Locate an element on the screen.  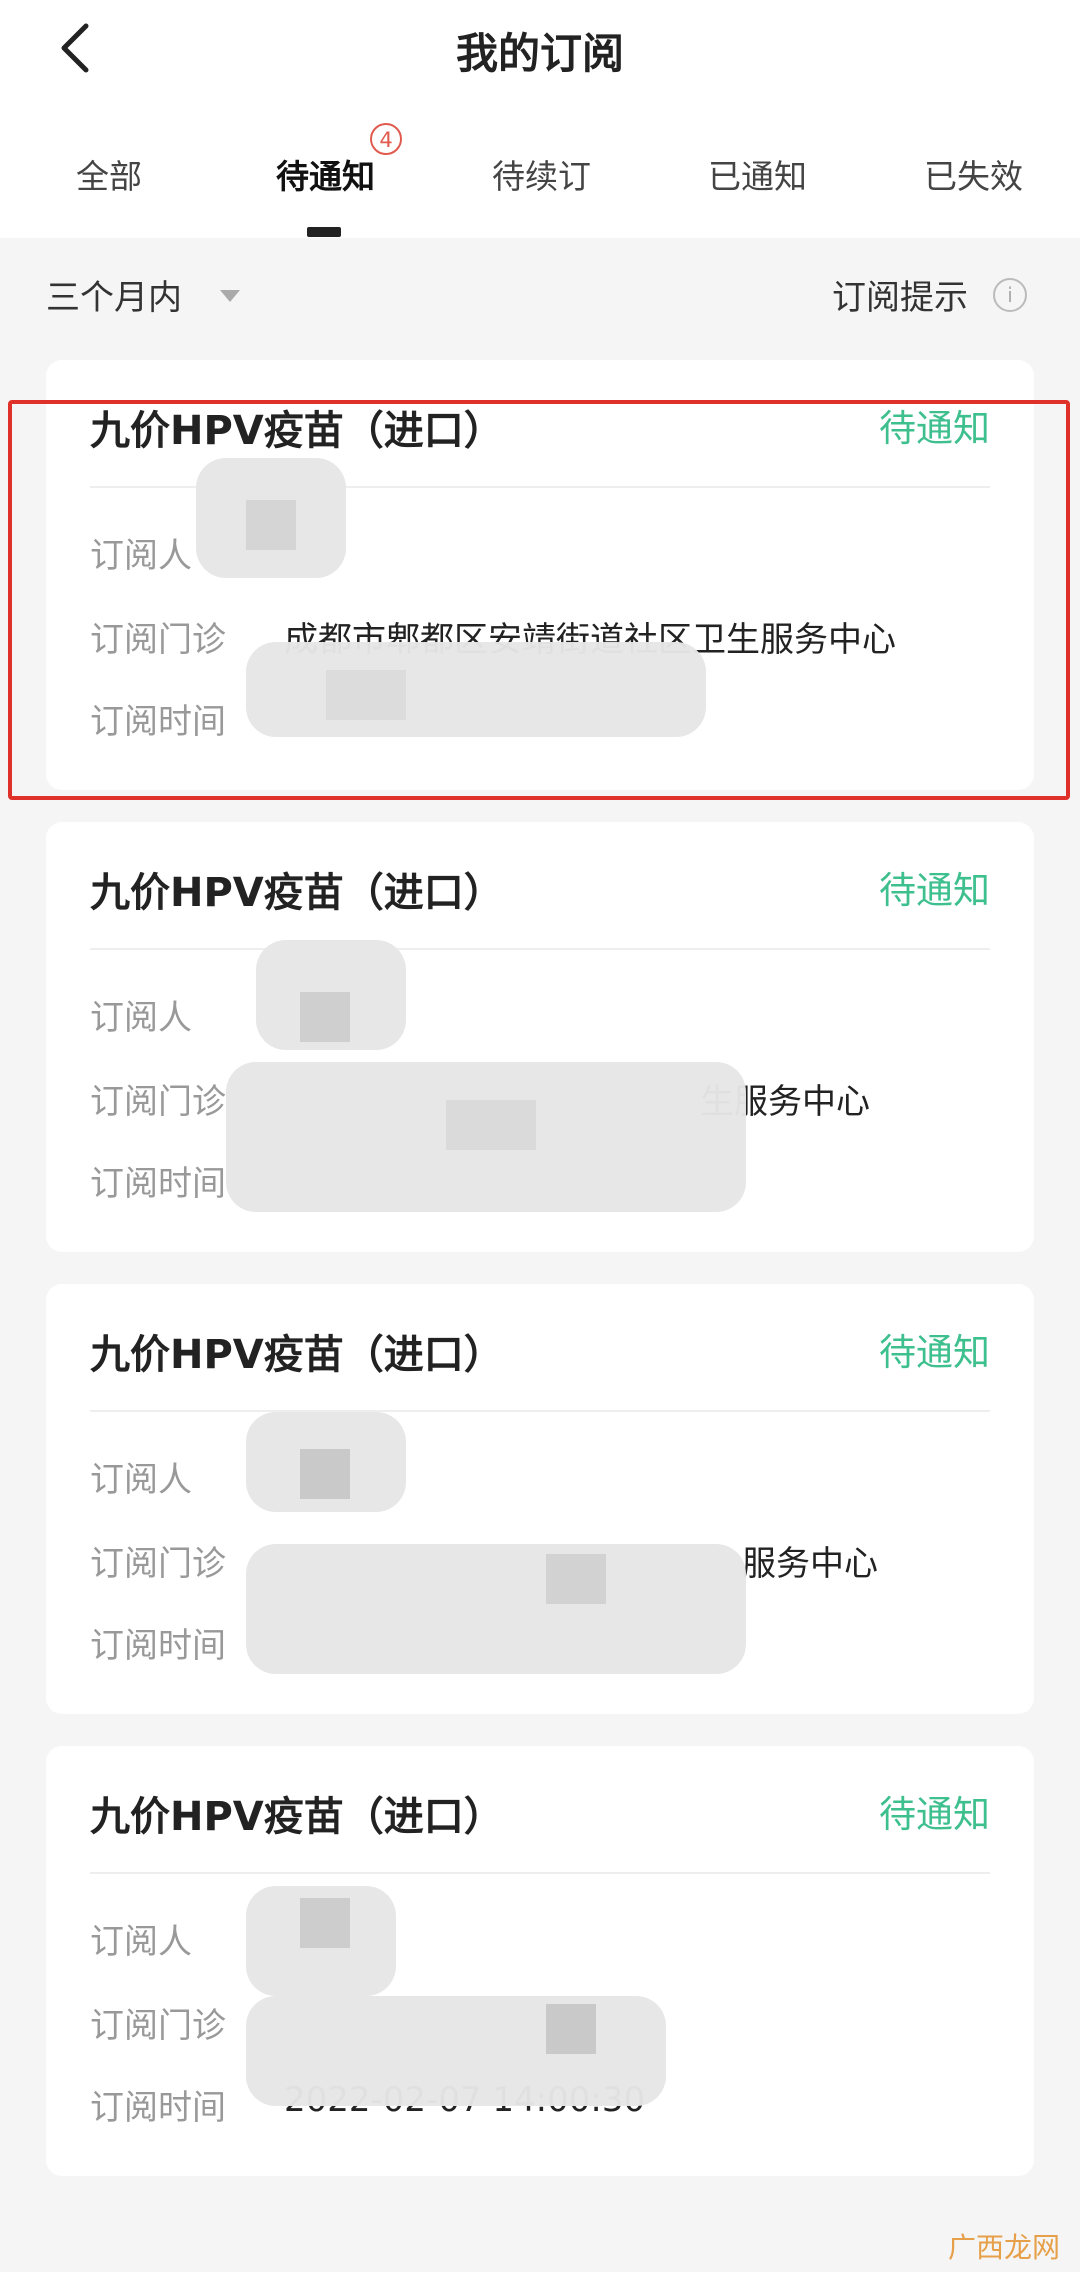
tab-all: 全部 is located at coordinates (109, 174).